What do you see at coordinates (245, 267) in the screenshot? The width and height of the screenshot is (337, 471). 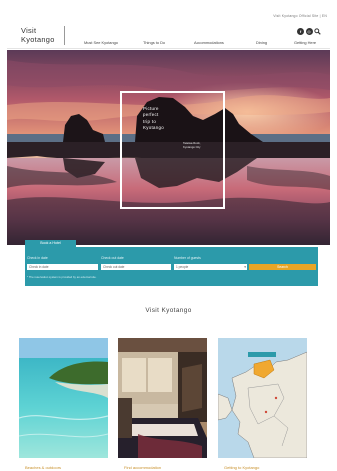 I see `chevron-down-icon: ▾` at bounding box center [245, 267].